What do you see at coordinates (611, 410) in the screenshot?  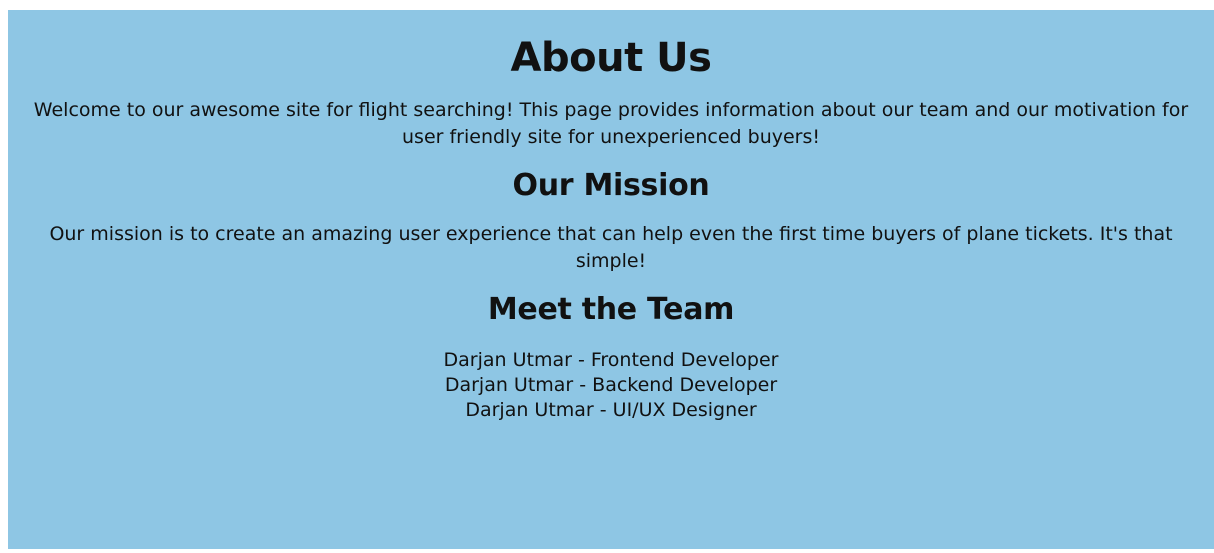 I see `team-member: Darjan Utmar - UI/UX Designer` at bounding box center [611, 410].